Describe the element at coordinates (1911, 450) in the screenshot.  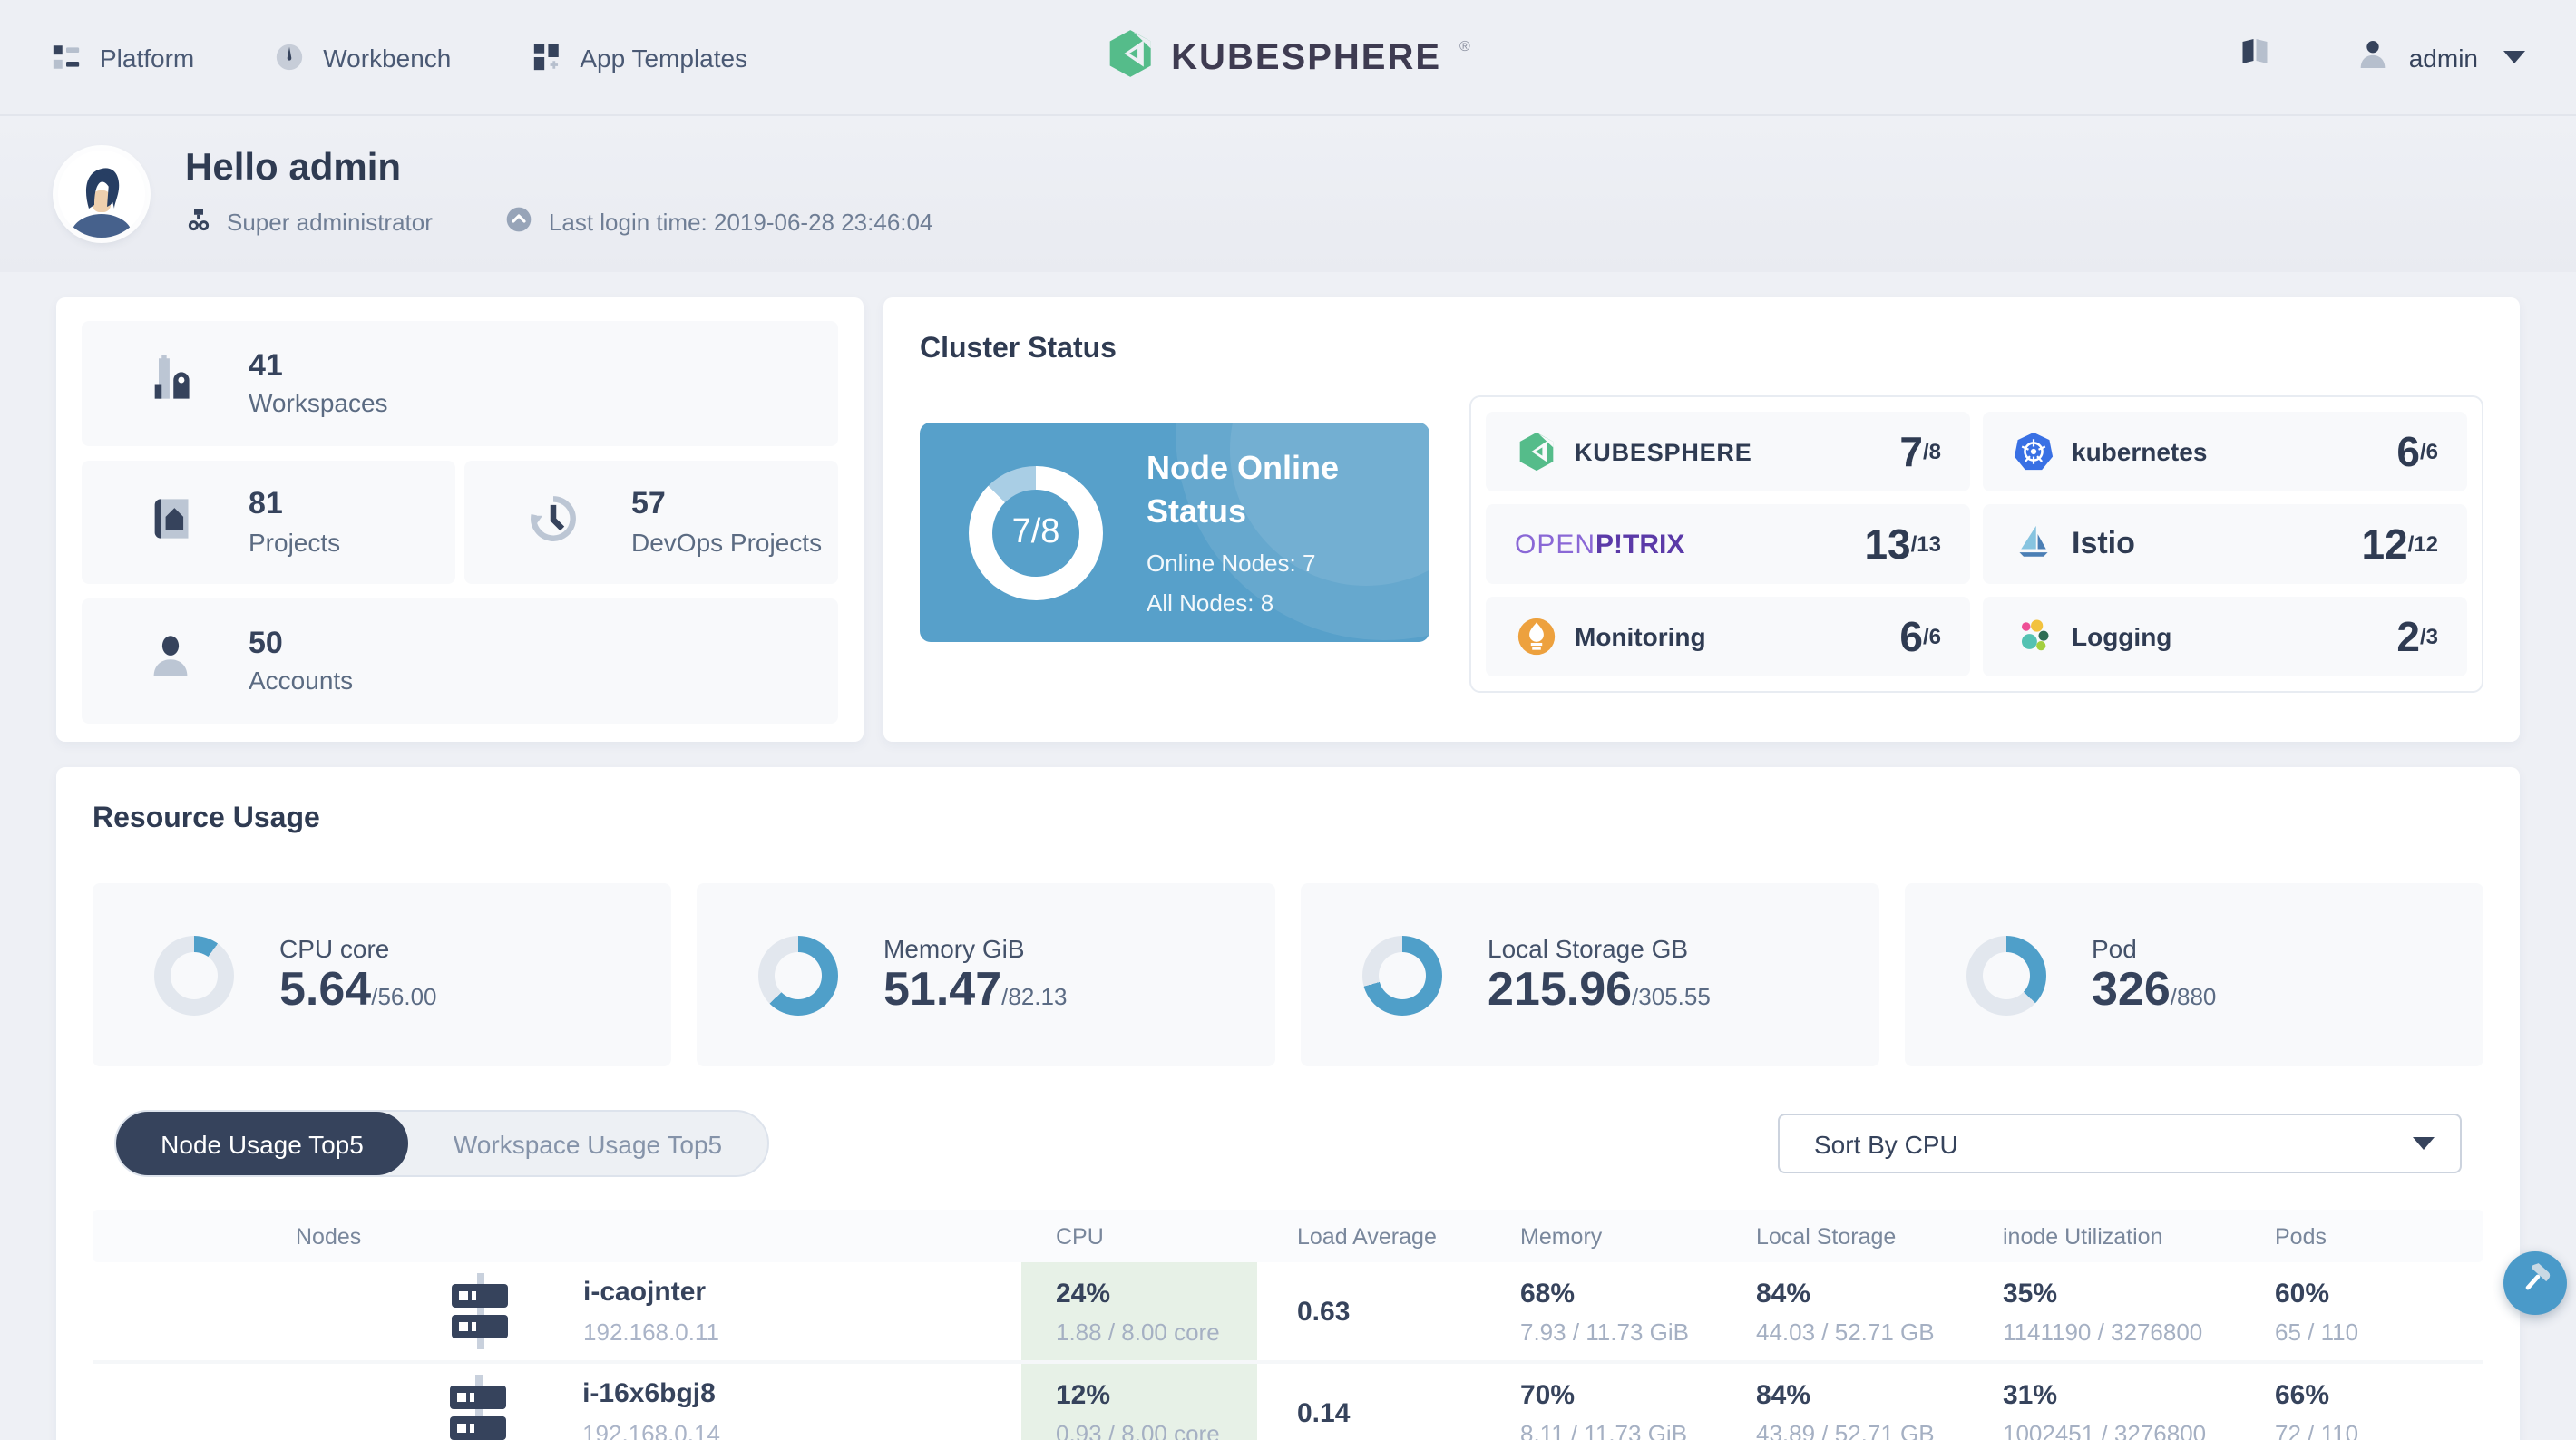
I see `service-count: 7` at that location.